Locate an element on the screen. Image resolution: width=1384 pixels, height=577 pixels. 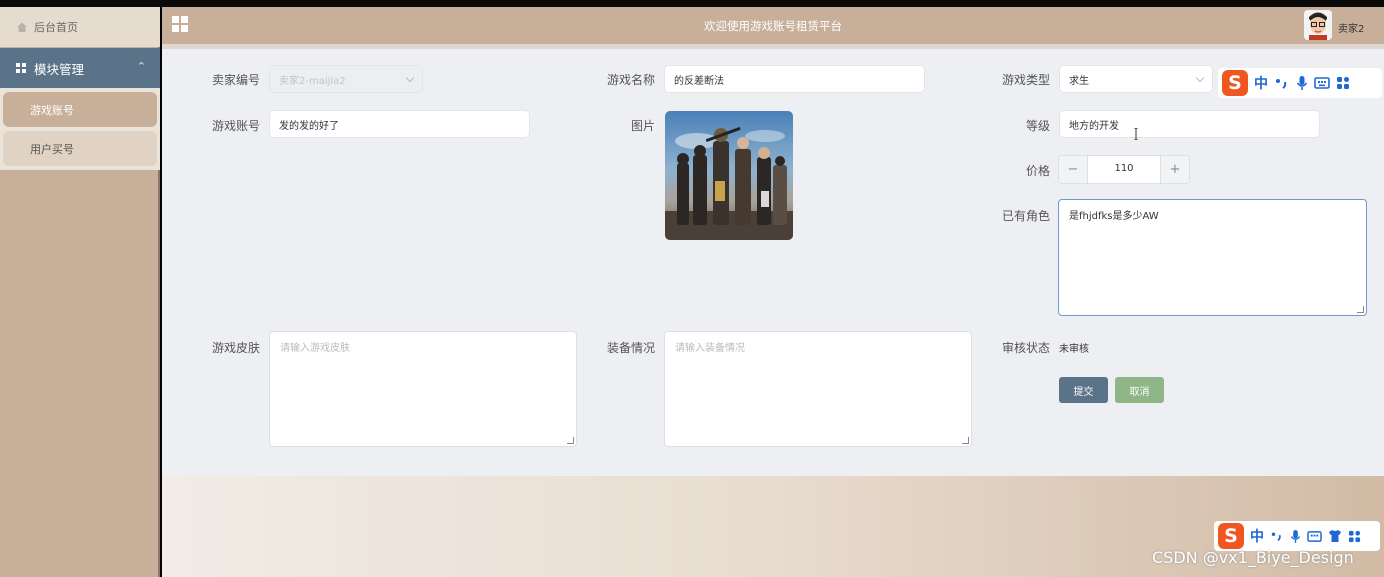
image-label: 图片 is located at coordinates (642, 126).